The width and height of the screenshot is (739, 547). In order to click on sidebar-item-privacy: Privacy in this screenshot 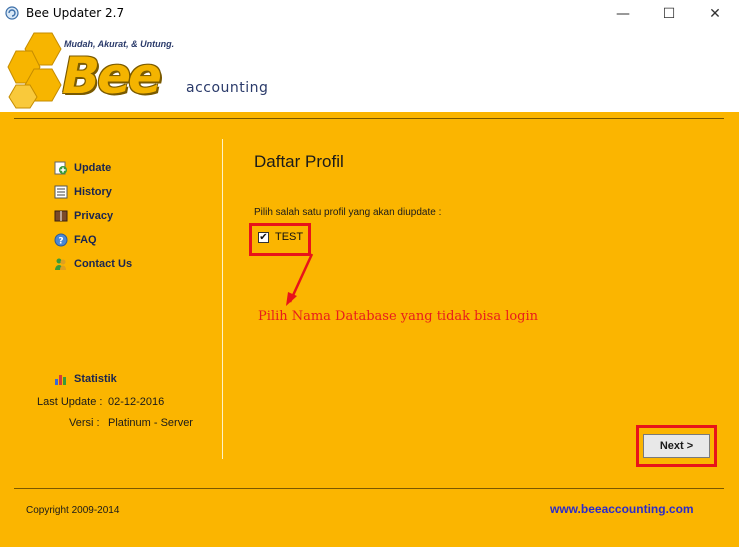, I will do `click(83, 216)`.